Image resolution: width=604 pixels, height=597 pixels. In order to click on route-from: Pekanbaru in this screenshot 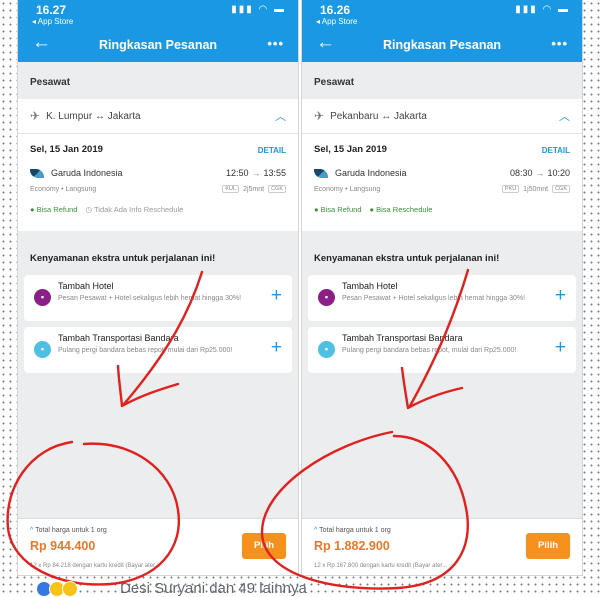, I will do `click(354, 116)`.